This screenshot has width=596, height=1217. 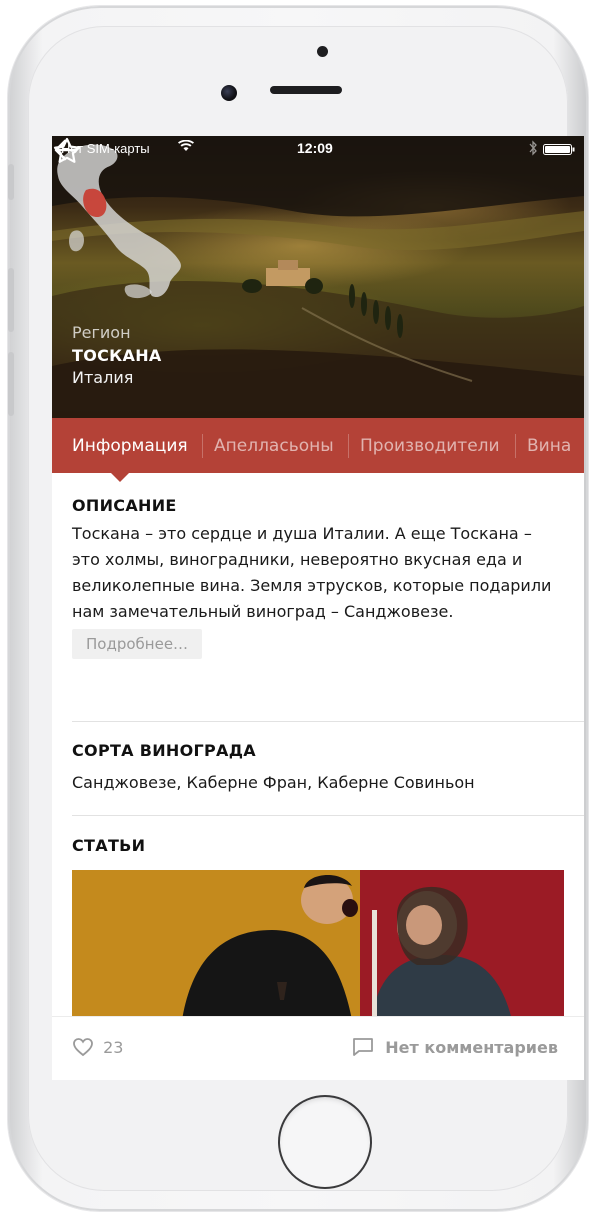 What do you see at coordinates (101, 332) in the screenshot?
I see `region-kind-label: Регион` at bounding box center [101, 332].